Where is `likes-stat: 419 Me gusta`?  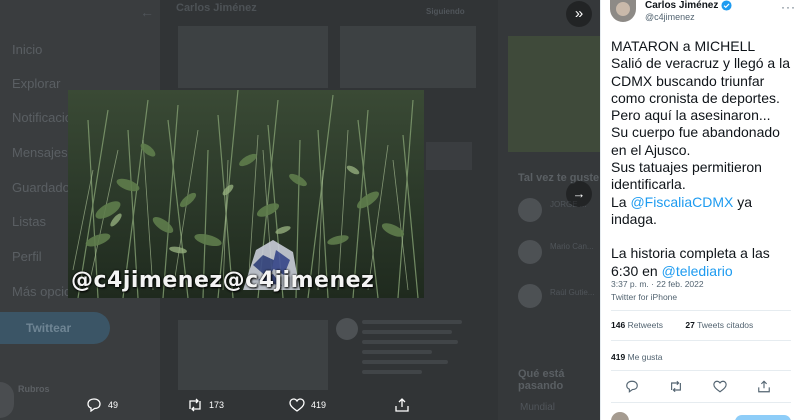 likes-stat: 419 Me gusta is located at coordinates (637, 357).